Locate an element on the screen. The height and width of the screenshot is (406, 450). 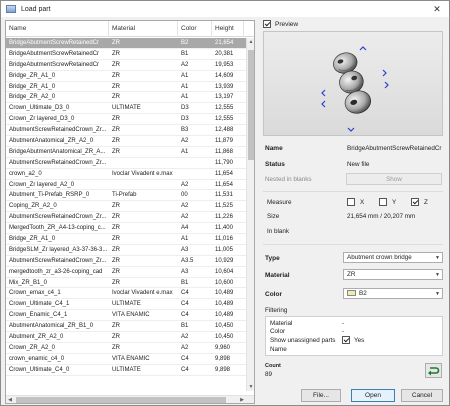
vertical-scrollbar: ▲ ▼ is located at coordinates (250, 214).